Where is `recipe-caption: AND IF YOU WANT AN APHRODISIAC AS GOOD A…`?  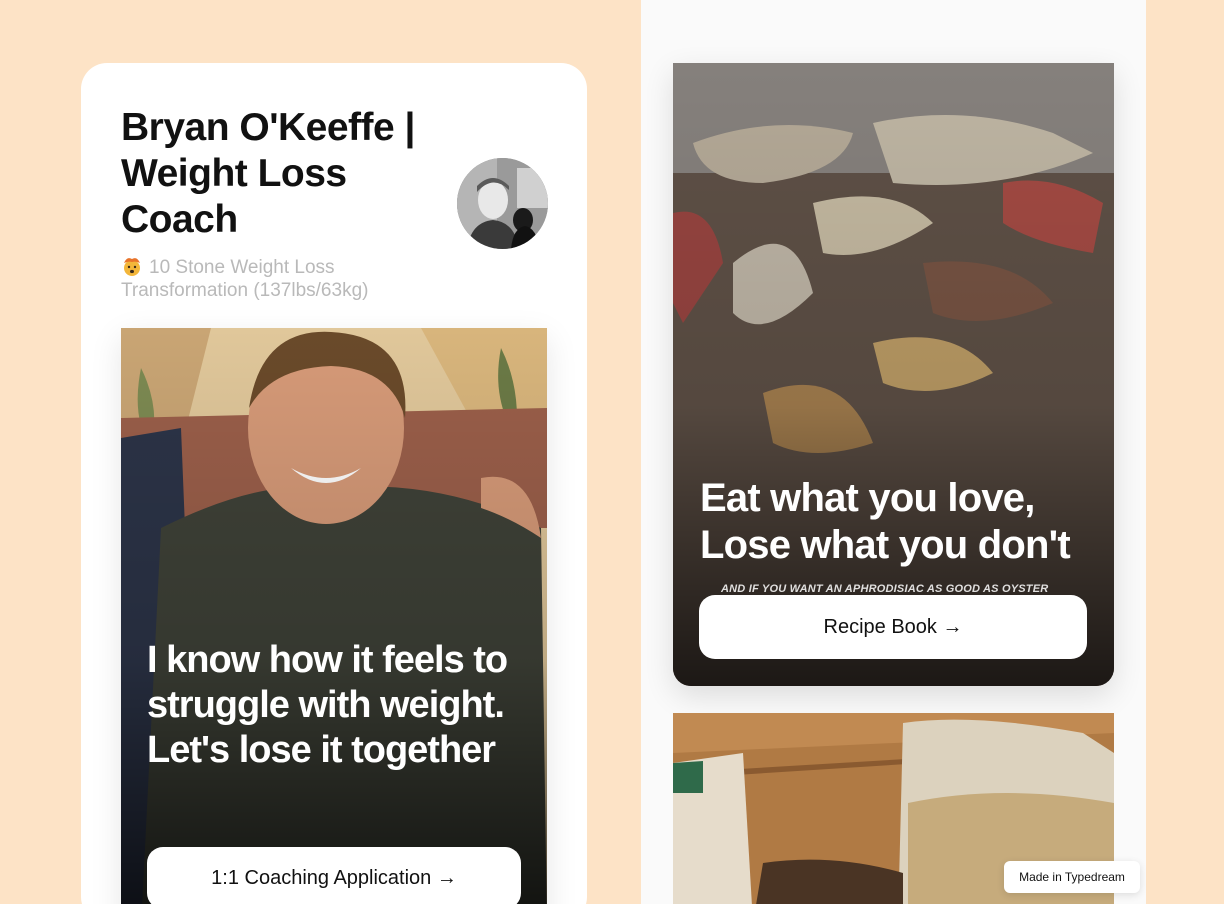
recipe-caption: AND IF YOU WANT AN APHRODISIAC AS GOOD A… is located at coordinates (885, 589).